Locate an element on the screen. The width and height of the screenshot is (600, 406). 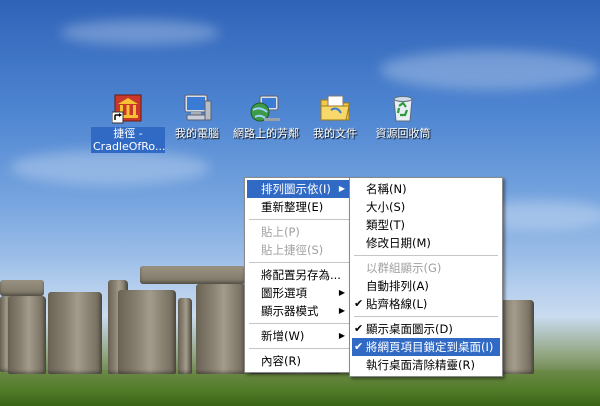
desktop-icon-recycle-bin: 資源回收筒 is located at coordinates (403, 116).